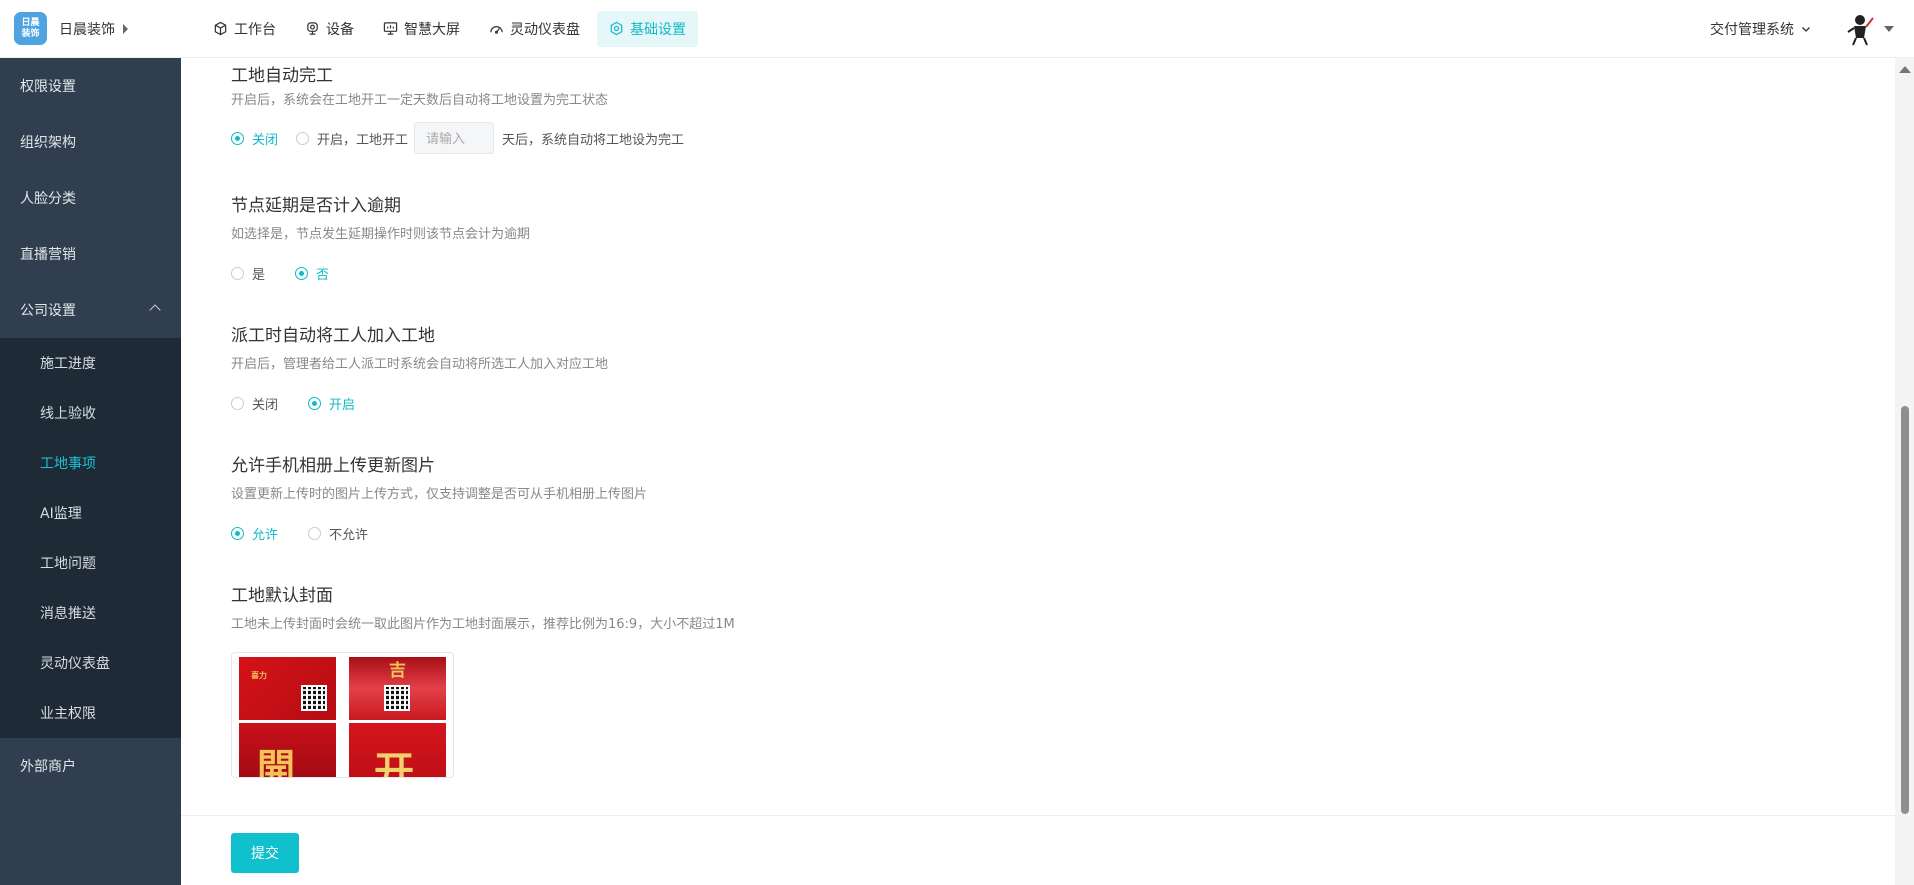 This screenshot has width=1914, height=885. What do you see at coordinates (352, 138) in the screenshot?
I see `radio-auto-complete-on: 开启，工地开工` at bounding box center [352, 138].